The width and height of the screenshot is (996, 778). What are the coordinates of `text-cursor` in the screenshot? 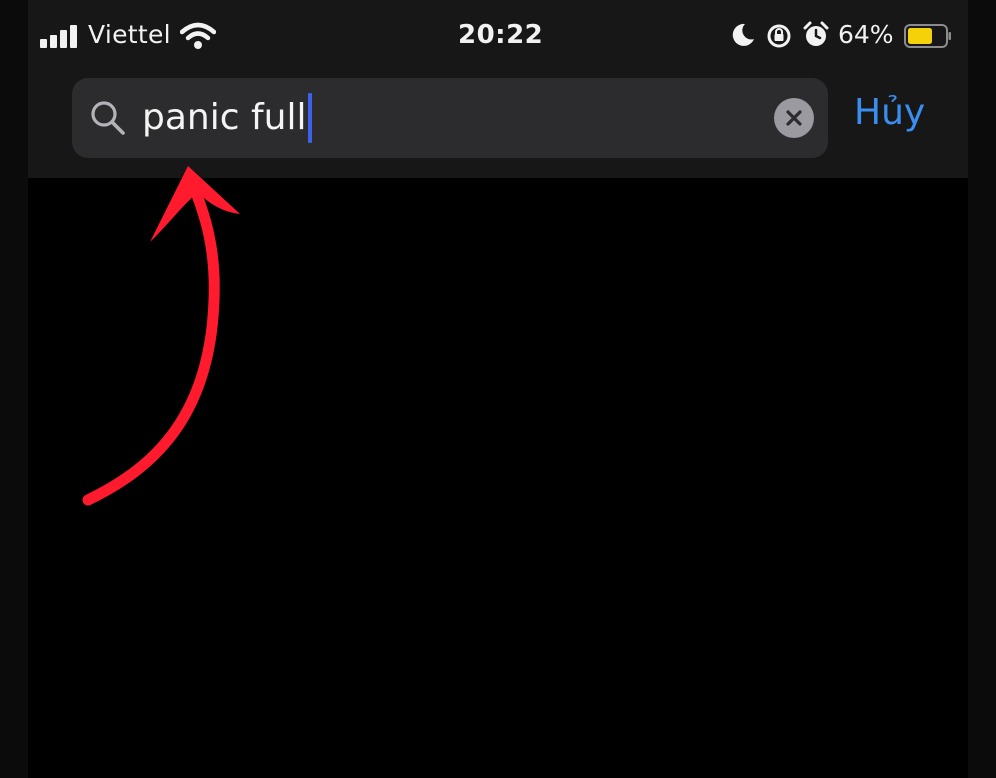 It's located at (310, 118).